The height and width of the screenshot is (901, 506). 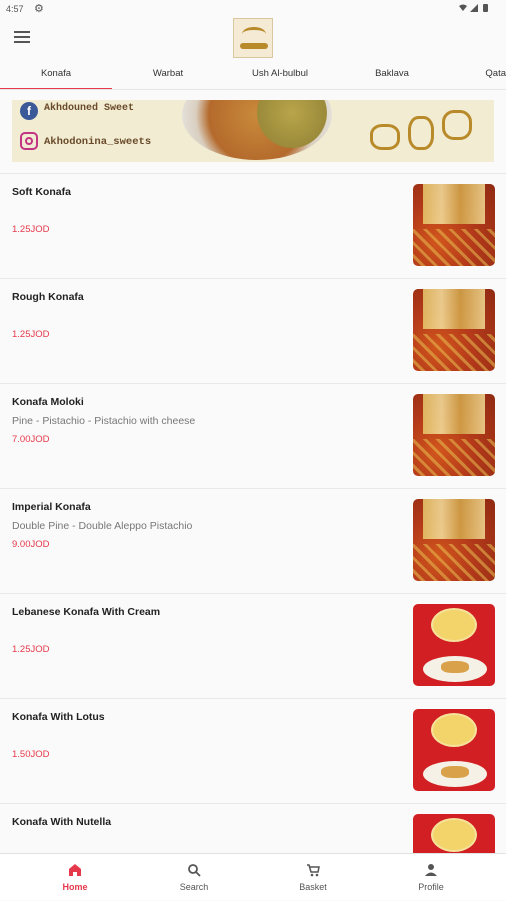 I want to click on product-name: Rough Konafa, so click(x=48, y=297).